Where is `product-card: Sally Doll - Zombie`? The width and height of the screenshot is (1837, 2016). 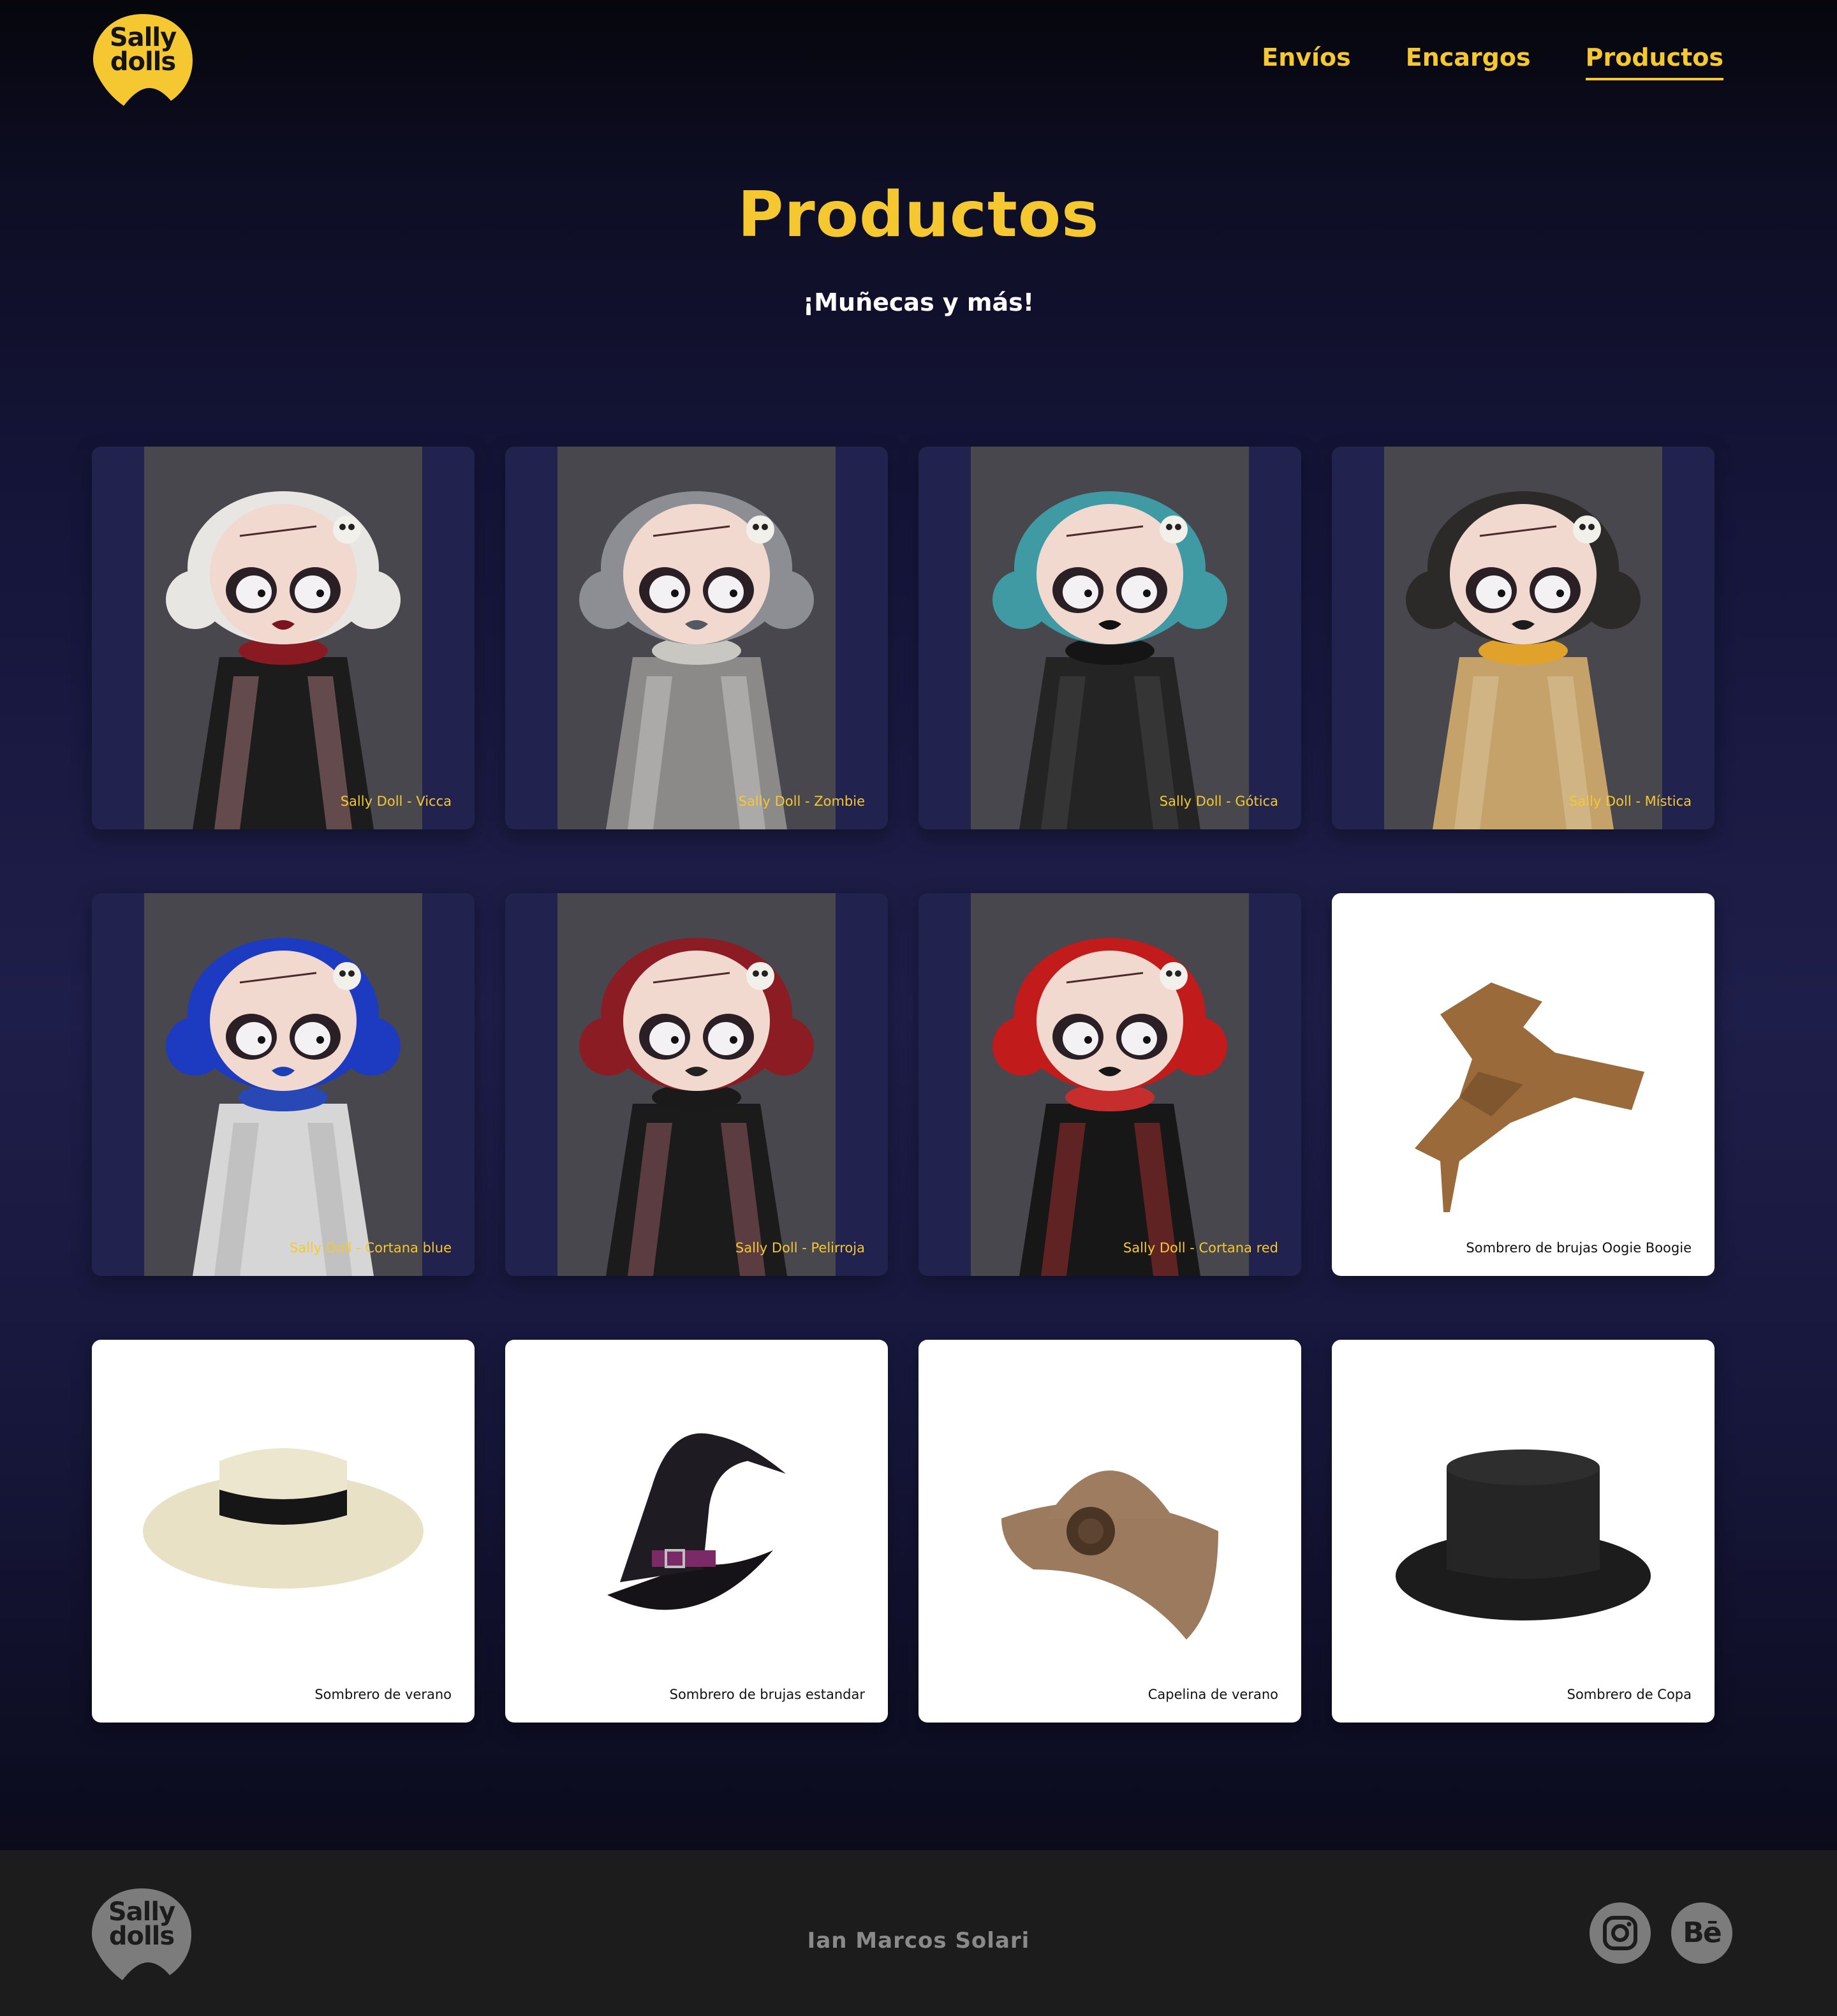
product-card: Sally Doll - Zombie is located at coordinates (696, 638).